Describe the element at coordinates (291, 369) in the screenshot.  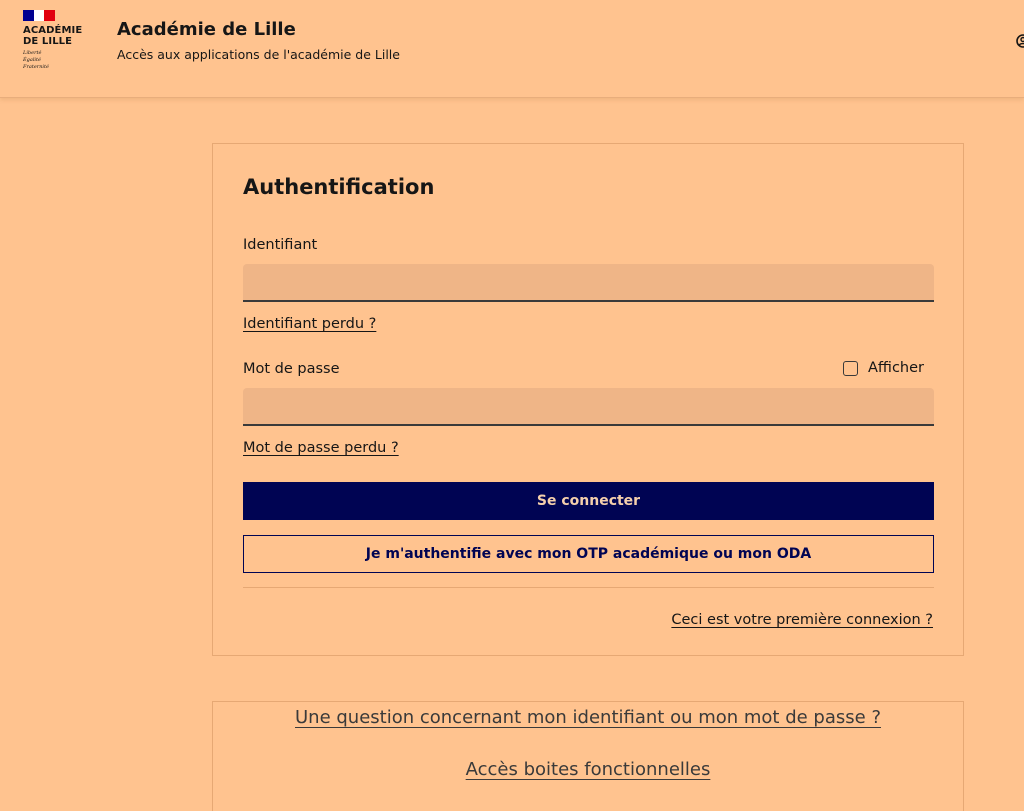
I see `password-label: Mot de passe` at that location.